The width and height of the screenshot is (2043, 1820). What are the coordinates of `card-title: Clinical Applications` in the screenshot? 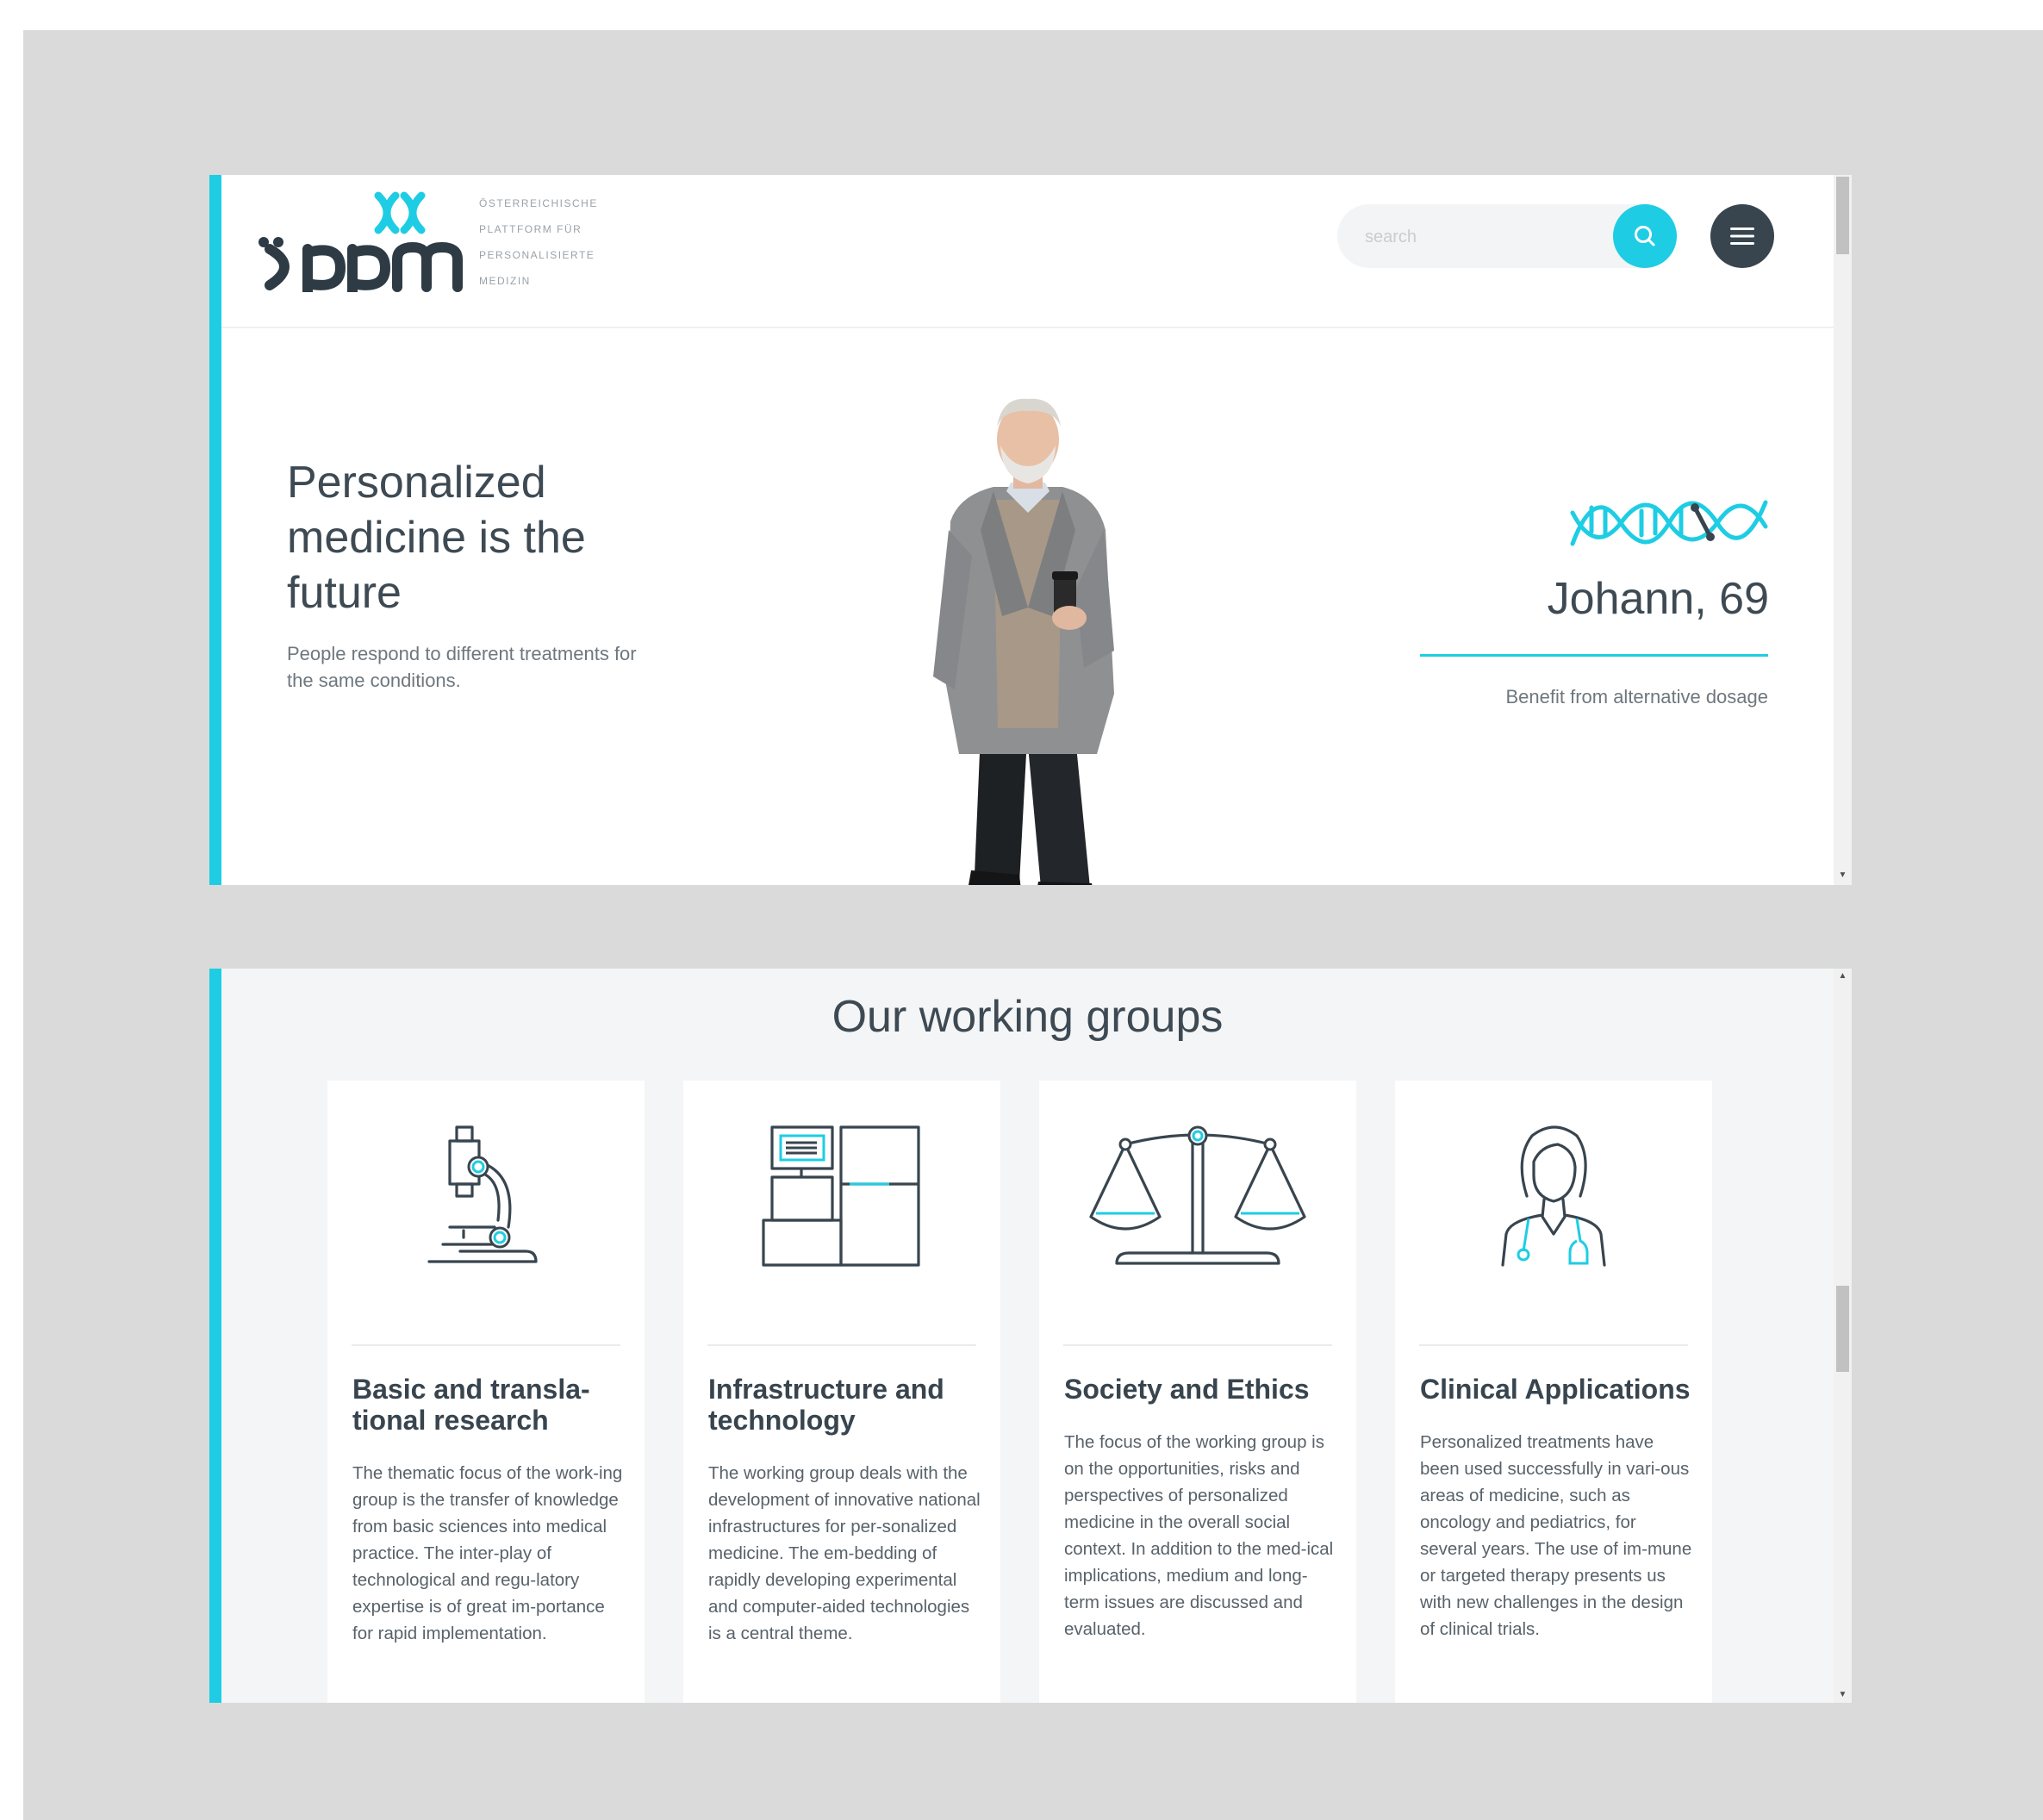 It's located at (1555, 1389).